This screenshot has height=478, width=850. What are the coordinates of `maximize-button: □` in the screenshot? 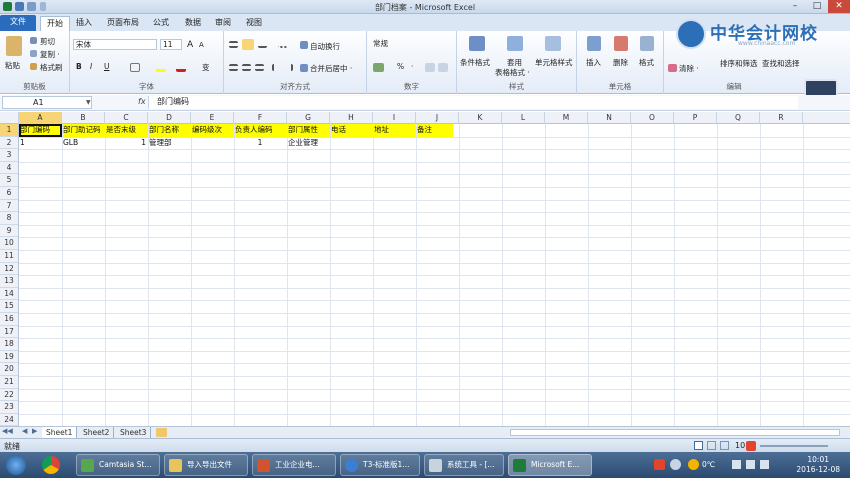 It's located at (817, 6).